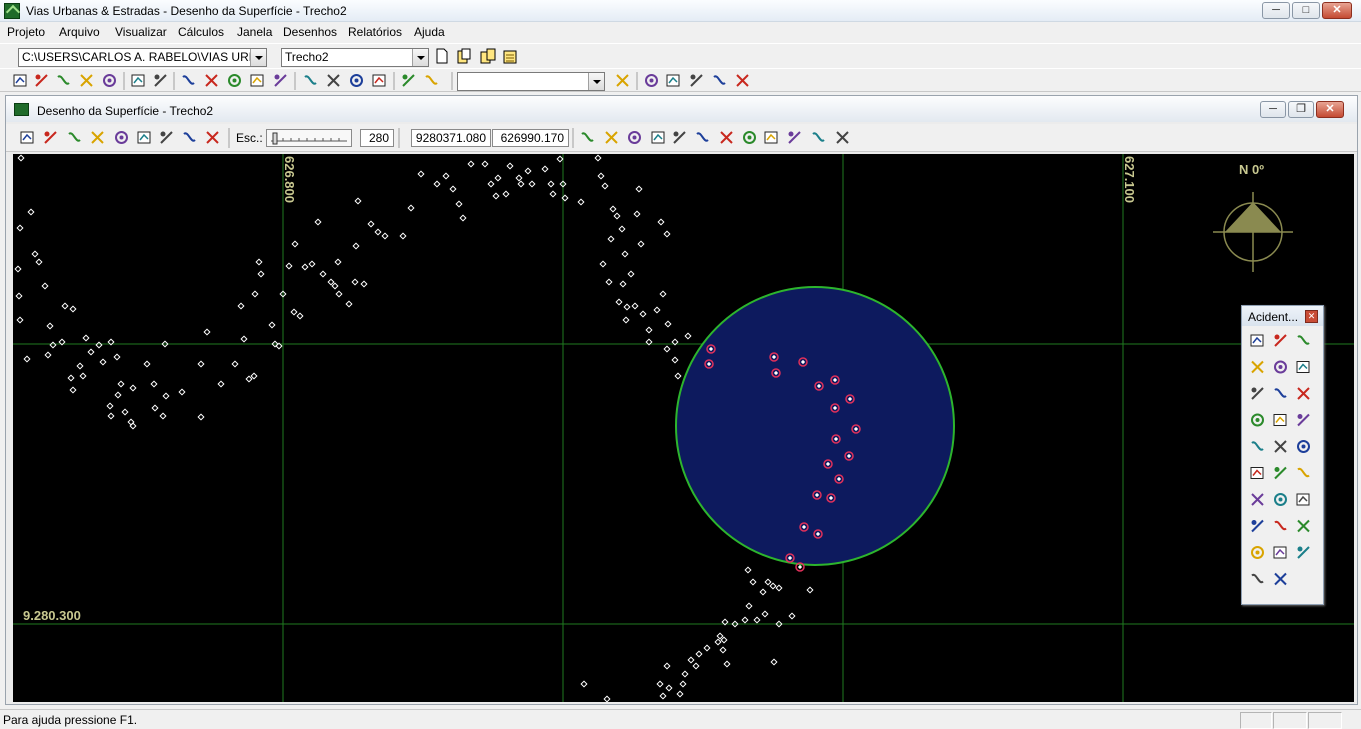  I want to click on curve-b-icon, so click(1257, 420).